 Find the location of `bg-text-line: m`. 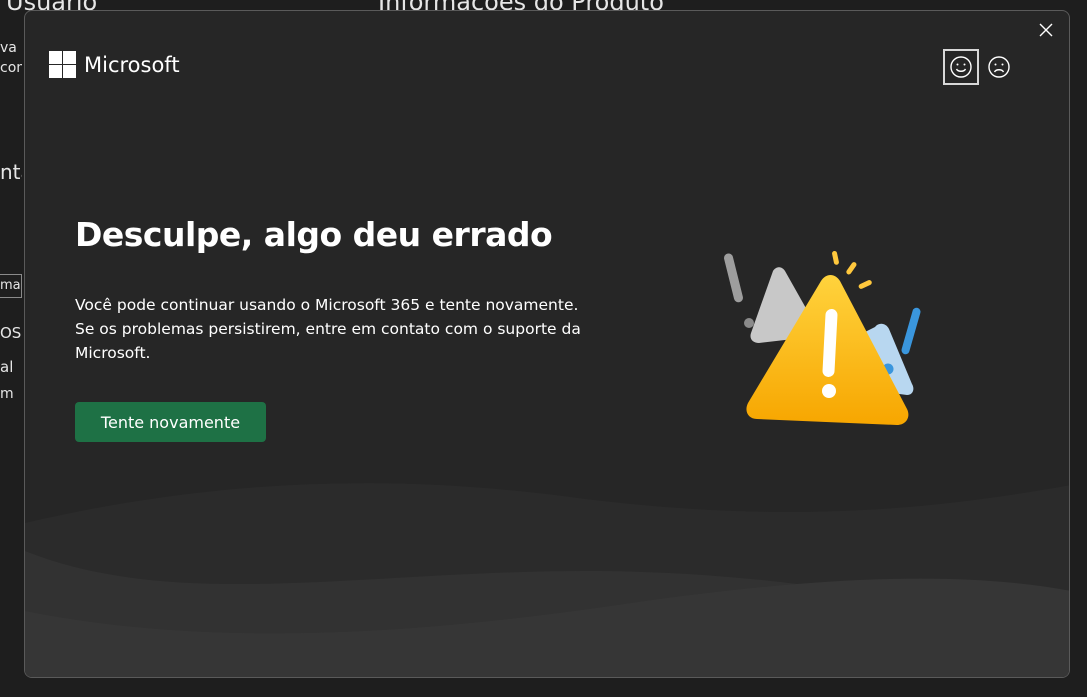

bg-text-line: m is located at coordinates (7, 394).